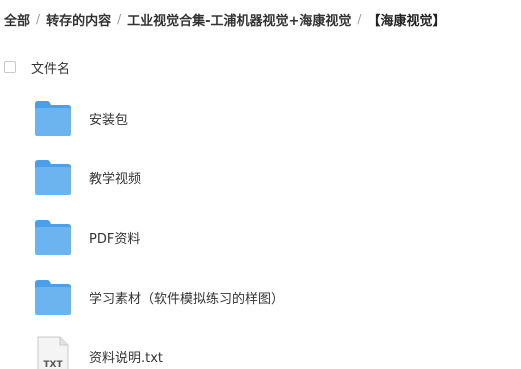 Image resolution: width=521 pixels, height=369 pixels. Describe the element at coordinates (81, 118) in the screenshot. I see `list-item: 安装包` at that location.